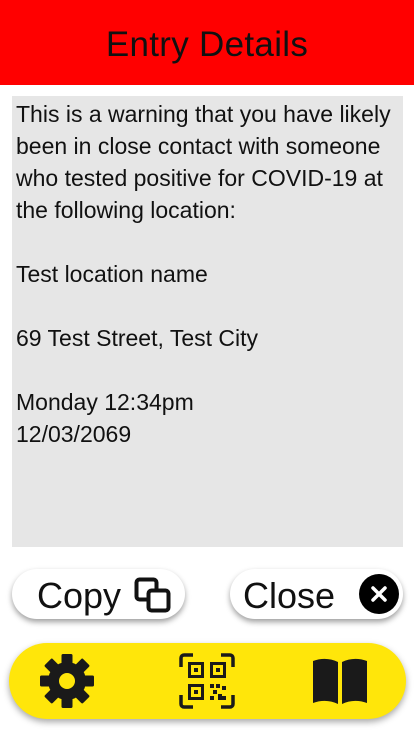 The width and height of the screenshot is (414, 735). I want to click on settings-nav-button, so click(67, 681).